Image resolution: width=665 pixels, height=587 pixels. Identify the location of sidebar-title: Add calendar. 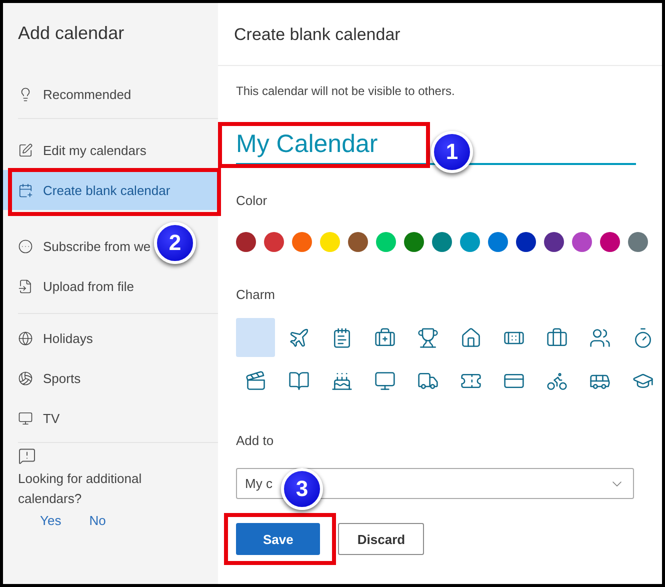
(71, 34).